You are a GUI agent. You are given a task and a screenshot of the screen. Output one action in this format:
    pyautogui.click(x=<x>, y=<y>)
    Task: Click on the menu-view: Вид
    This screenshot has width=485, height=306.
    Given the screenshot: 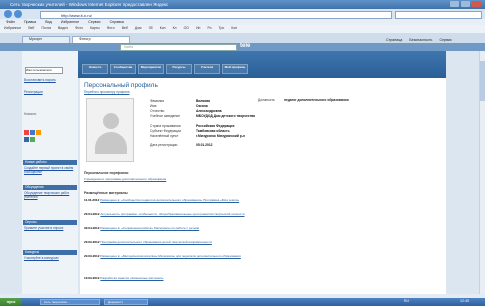 What is the action you would take?
    pyautogui.click(x=48, y=22)
    